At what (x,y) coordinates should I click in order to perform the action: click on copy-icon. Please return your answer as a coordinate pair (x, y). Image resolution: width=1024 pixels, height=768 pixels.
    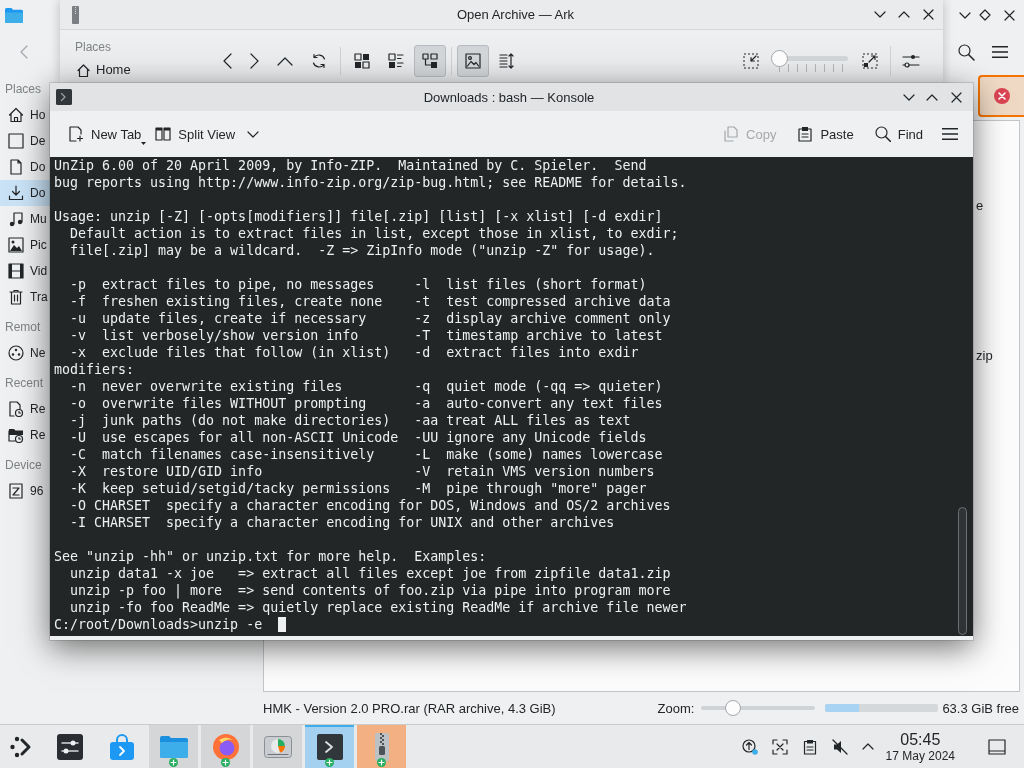
    Looking at the image, I should click on (731, 134).